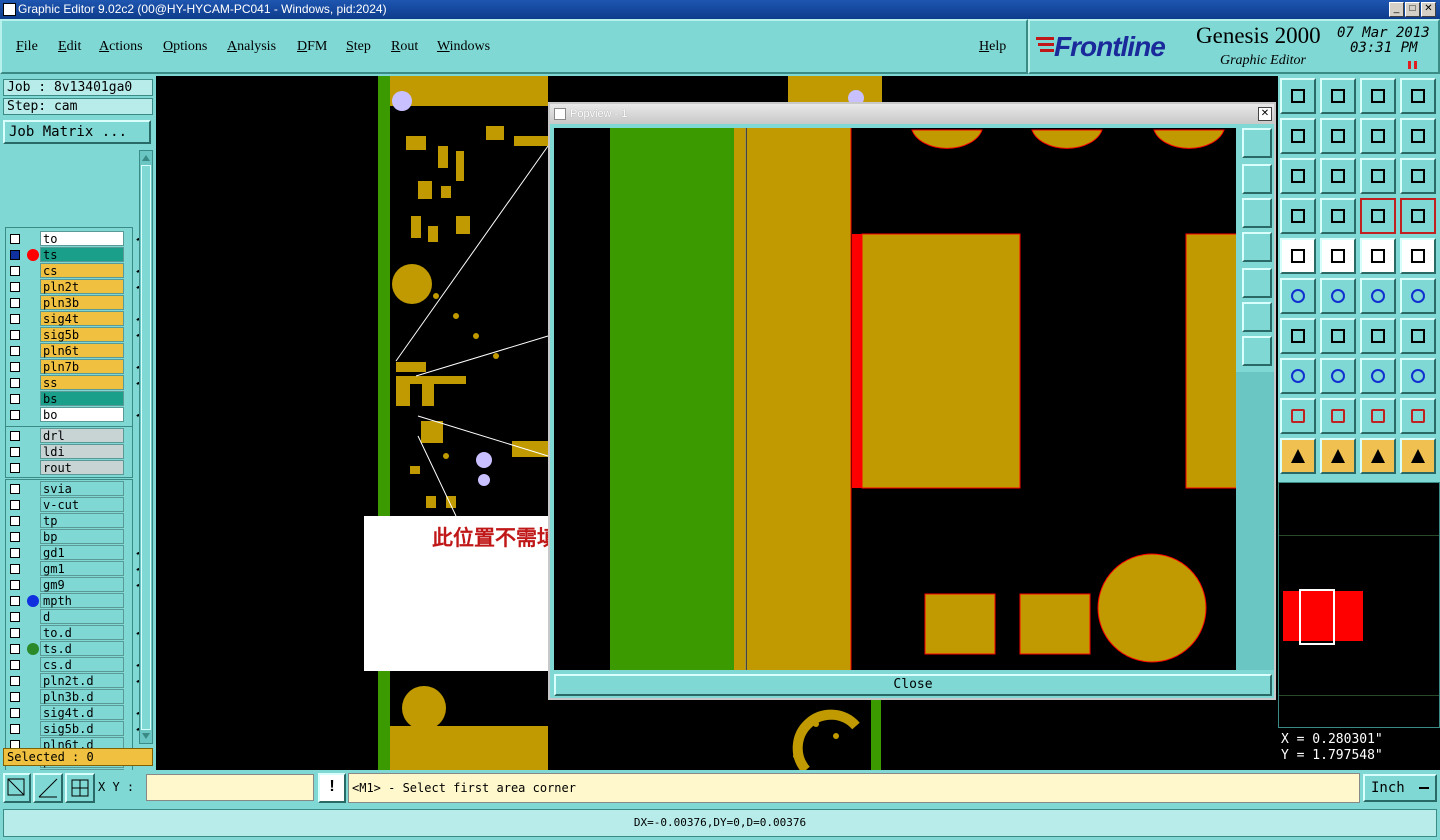  Describe the element at coordinates (17, 788) in the screenshot. I see `snap-mode-icon` at that location.